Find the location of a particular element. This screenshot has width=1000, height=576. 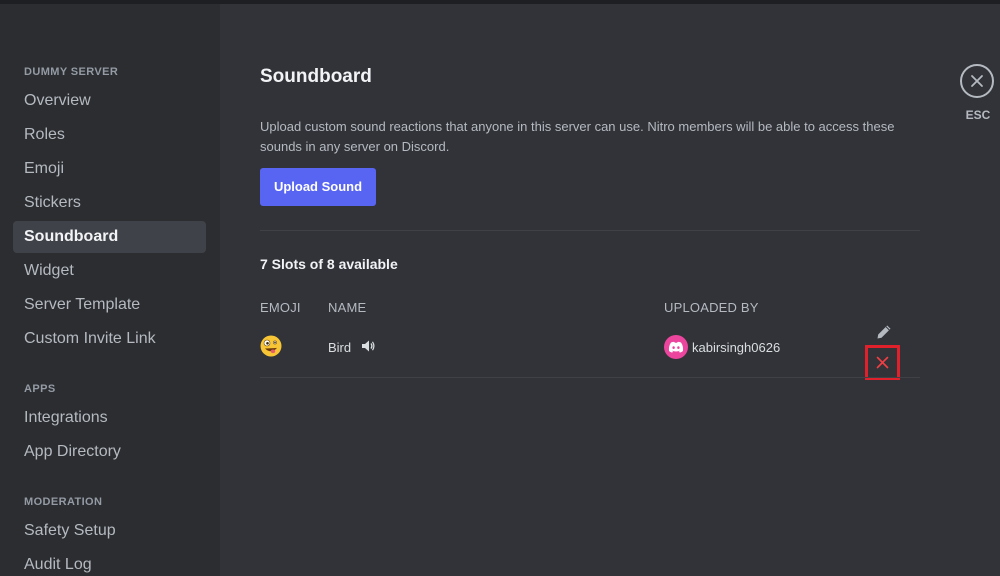

page-title: Soundboard is located at coordinates (316, 76).